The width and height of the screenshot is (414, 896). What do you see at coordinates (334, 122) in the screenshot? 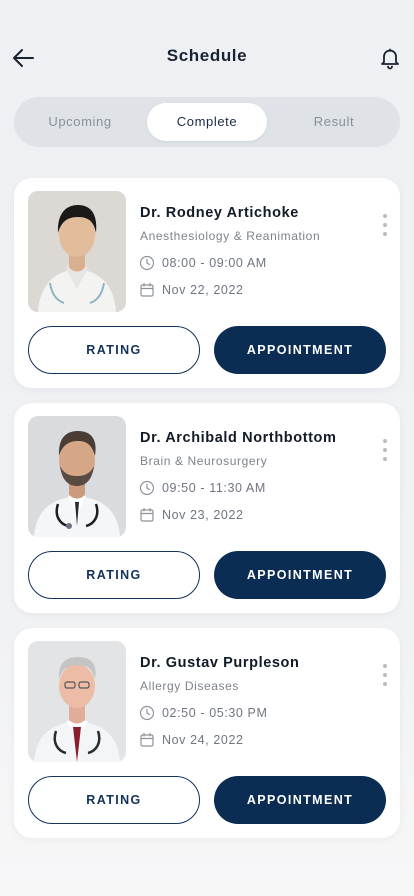
I see `tab-result: Result` at bounding box center [334, 122].